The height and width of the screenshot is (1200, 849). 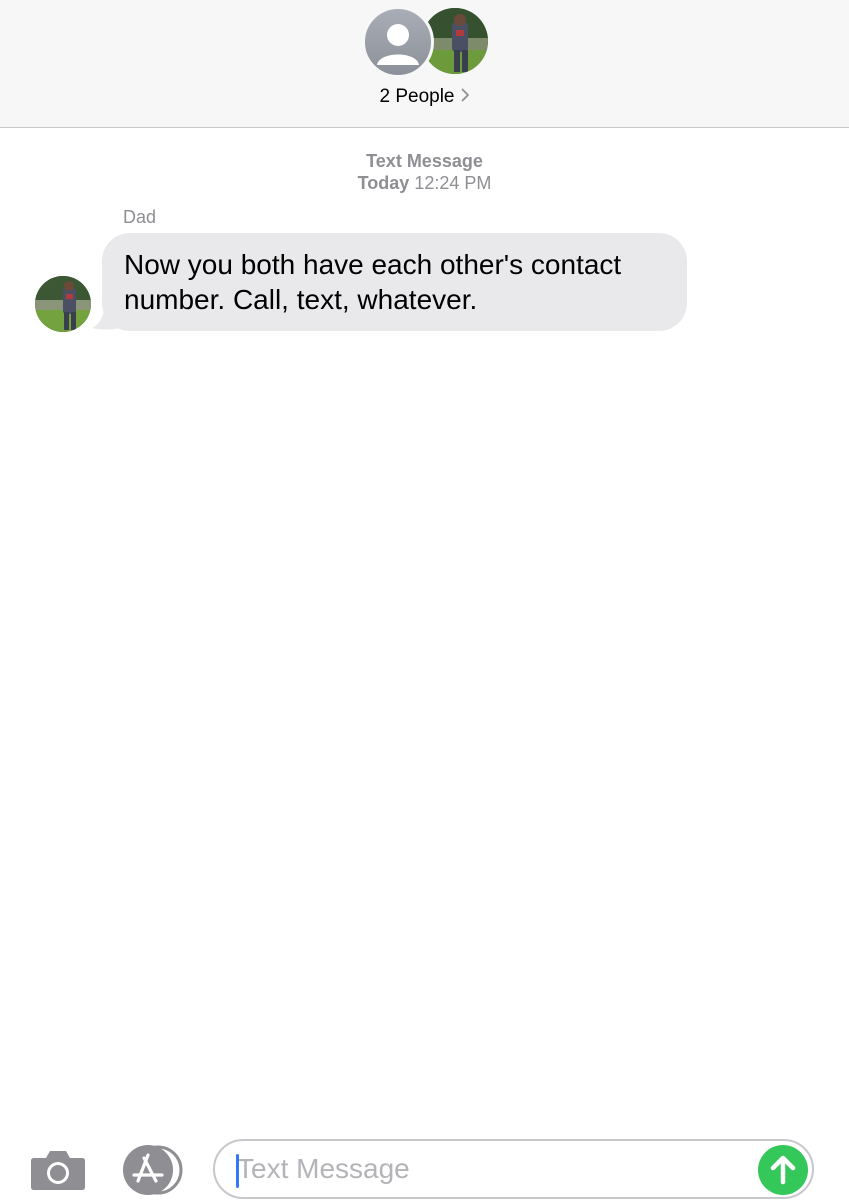 What do you see at coordinates (497, 1169) in the screenshot?
I see `message-input` at bounding box center [497, 1169].